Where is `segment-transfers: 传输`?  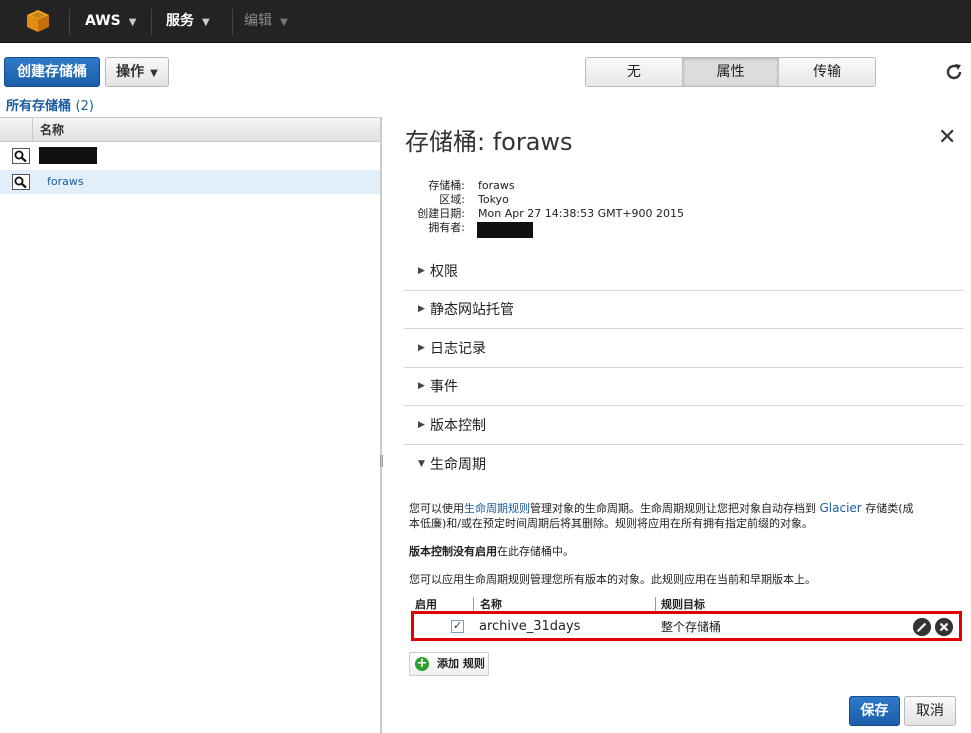
segment-transfers: 传输 is located at coordinates (827, 72).